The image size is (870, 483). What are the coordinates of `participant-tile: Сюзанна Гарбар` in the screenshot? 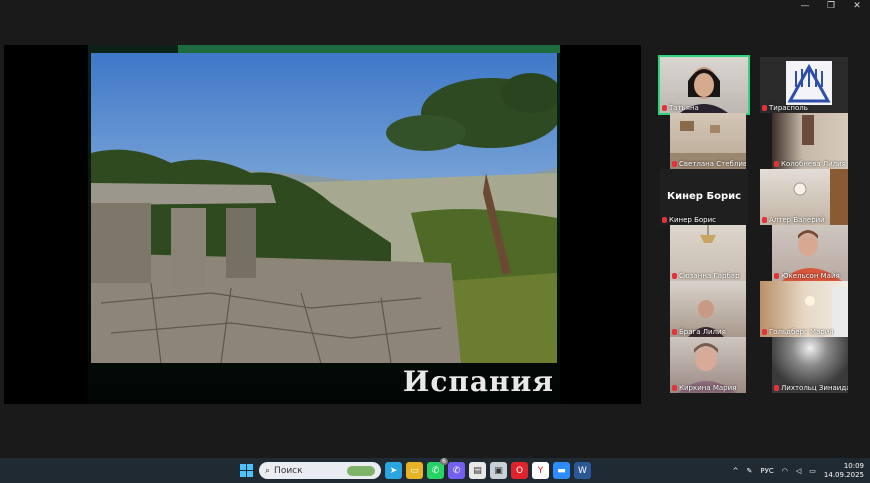 It's located at (708, 253).